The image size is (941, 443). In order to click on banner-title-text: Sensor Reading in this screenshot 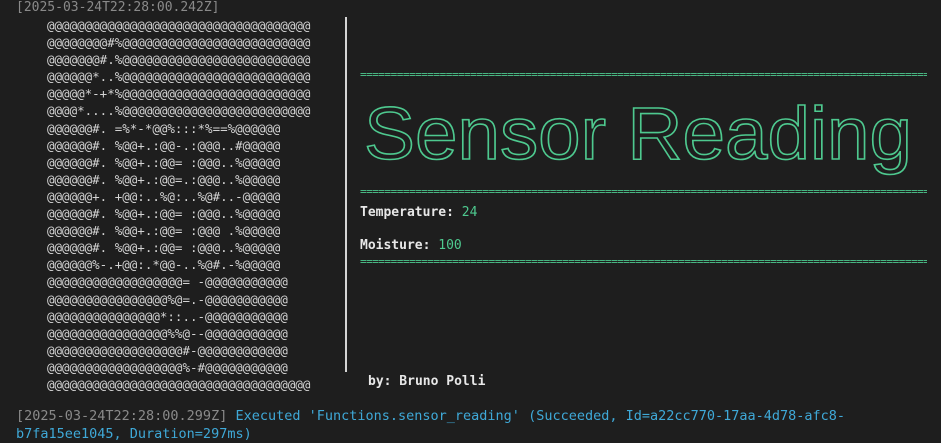, I will do `click(638, 136)`.